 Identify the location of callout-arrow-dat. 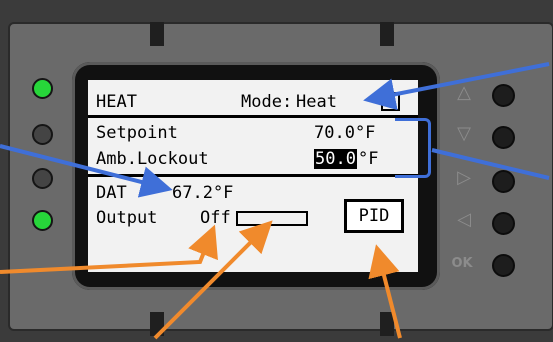
(86, 171).